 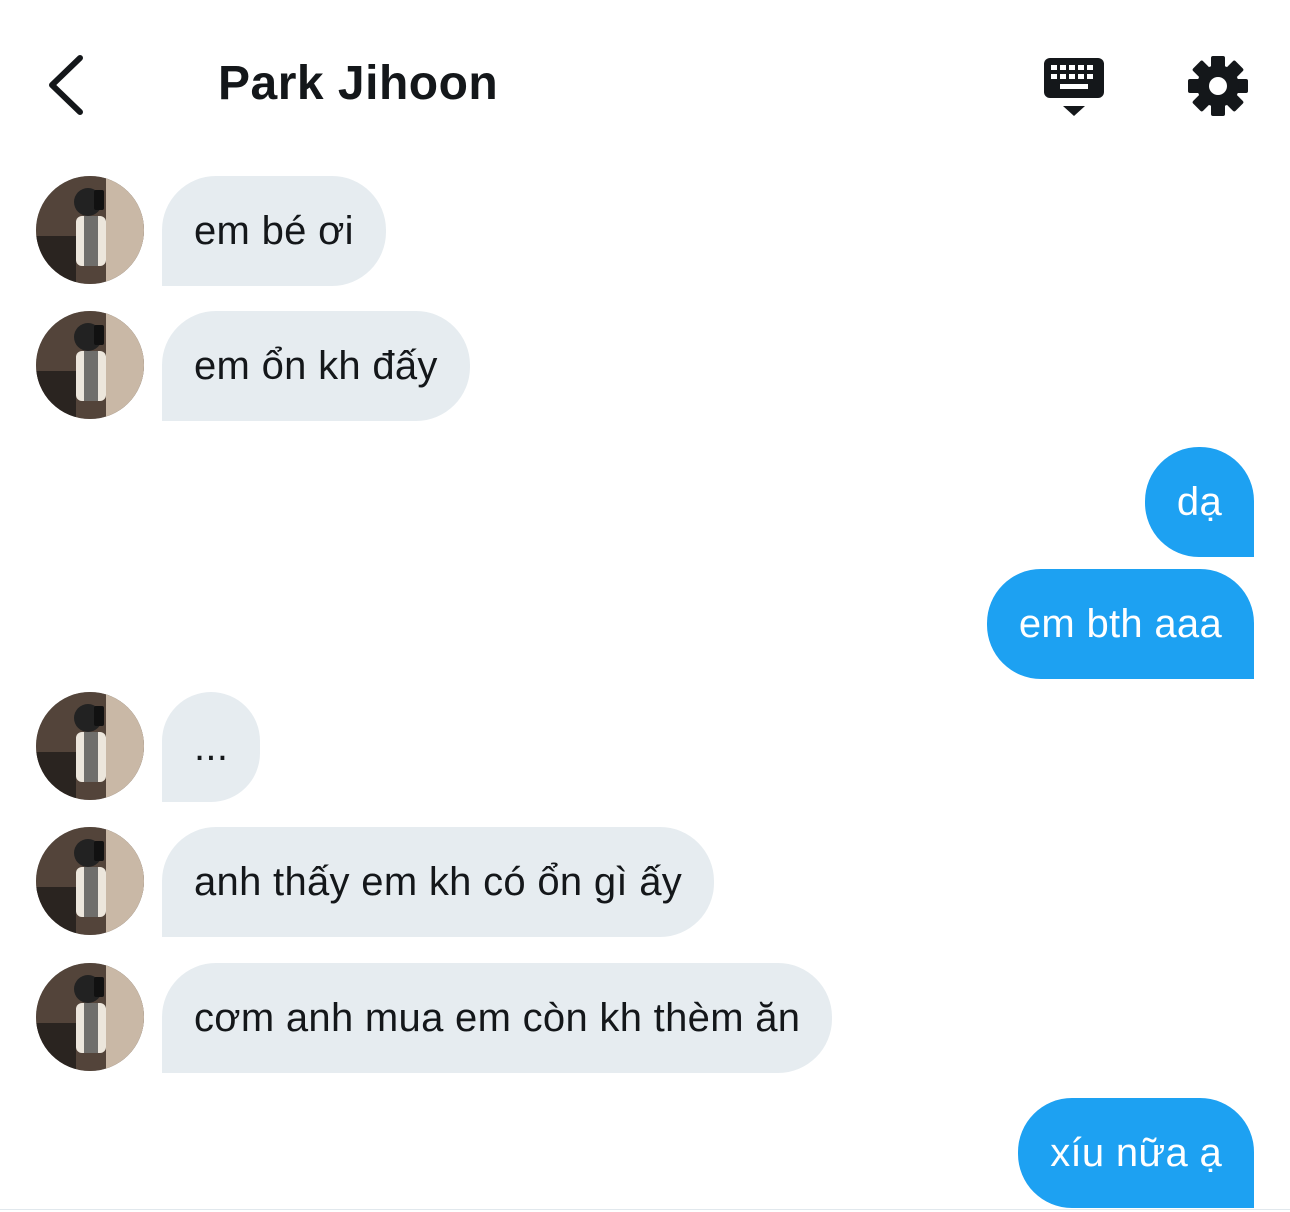 I want to click on message-row-incoming: anh thấy em kh có ổn gì ấy, so click(x=645, y=882).